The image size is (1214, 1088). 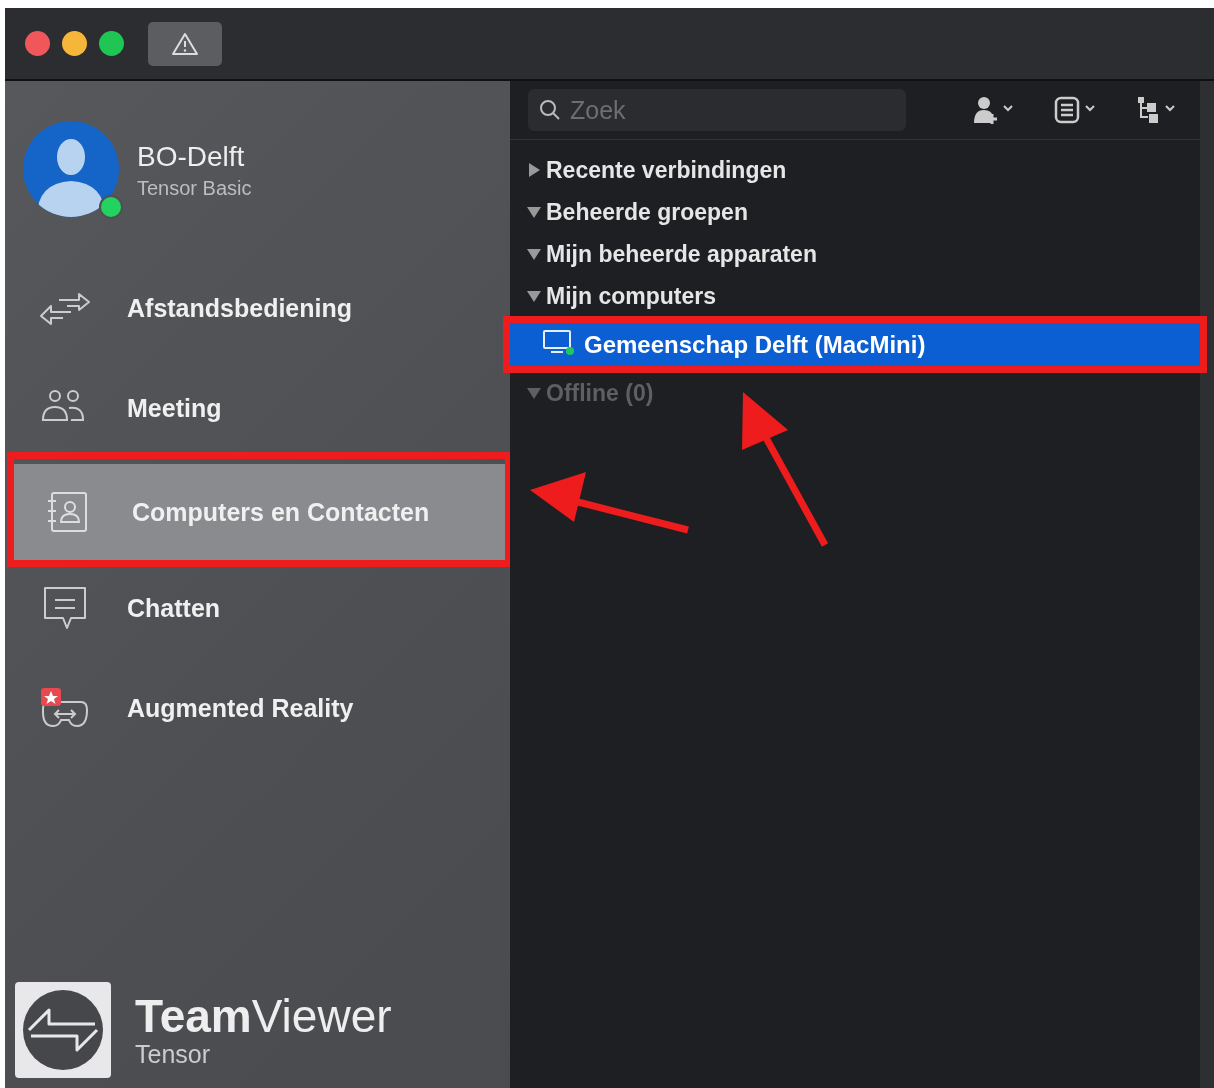 I want to click on user-name: BO-Delft, so click(x=191, y=157).